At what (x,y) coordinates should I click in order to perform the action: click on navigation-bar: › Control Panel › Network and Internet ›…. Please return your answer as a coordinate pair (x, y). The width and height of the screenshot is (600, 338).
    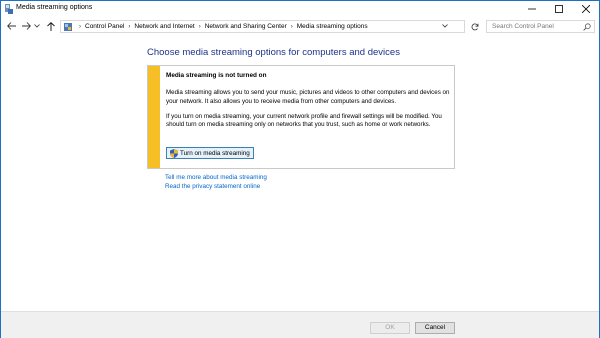
    Looking at the image, I should click on (300, 26).